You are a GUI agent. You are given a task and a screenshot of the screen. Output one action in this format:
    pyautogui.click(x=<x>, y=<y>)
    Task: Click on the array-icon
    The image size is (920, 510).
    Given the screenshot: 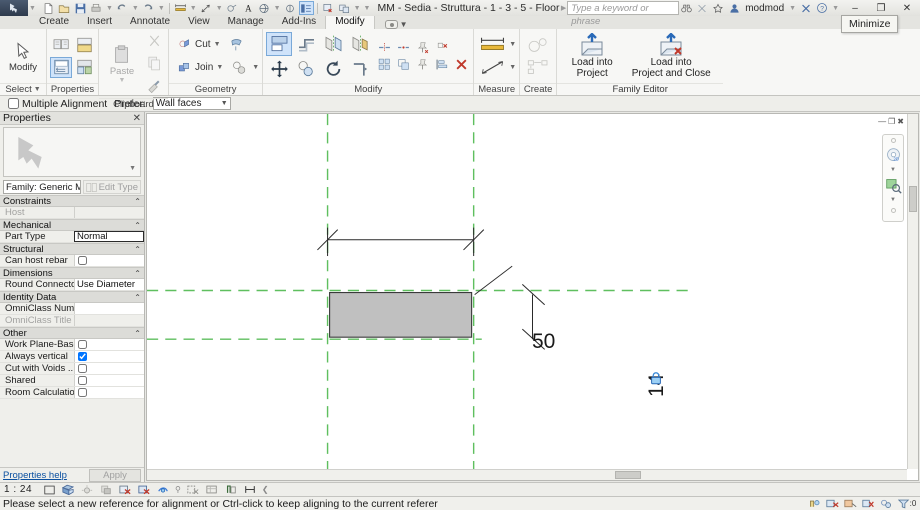 What is the action you would take?
    pyautogui.click(x=384, y=65)
    